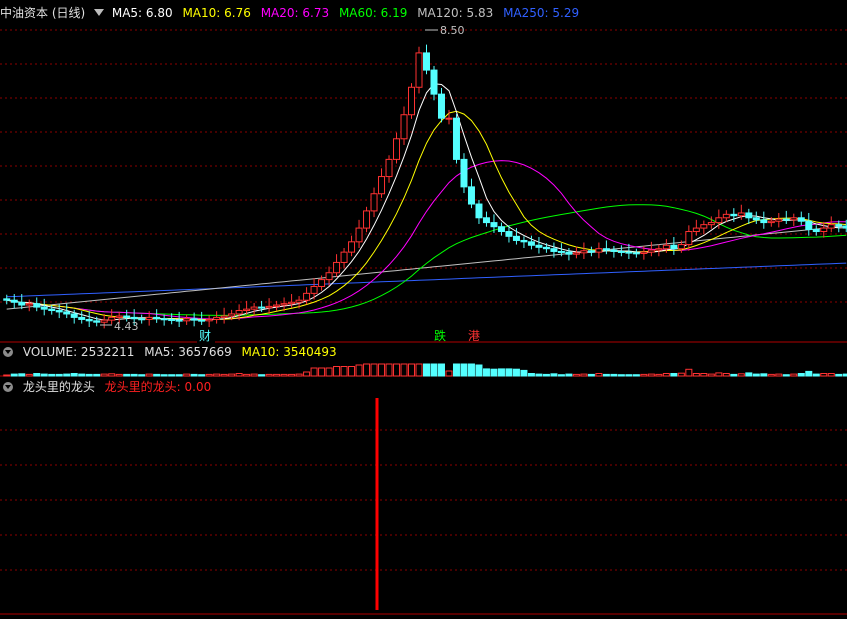  Describe the element at coordinates (377, 504) in the screenshot. I see `indicator-signal-bar` at that location.